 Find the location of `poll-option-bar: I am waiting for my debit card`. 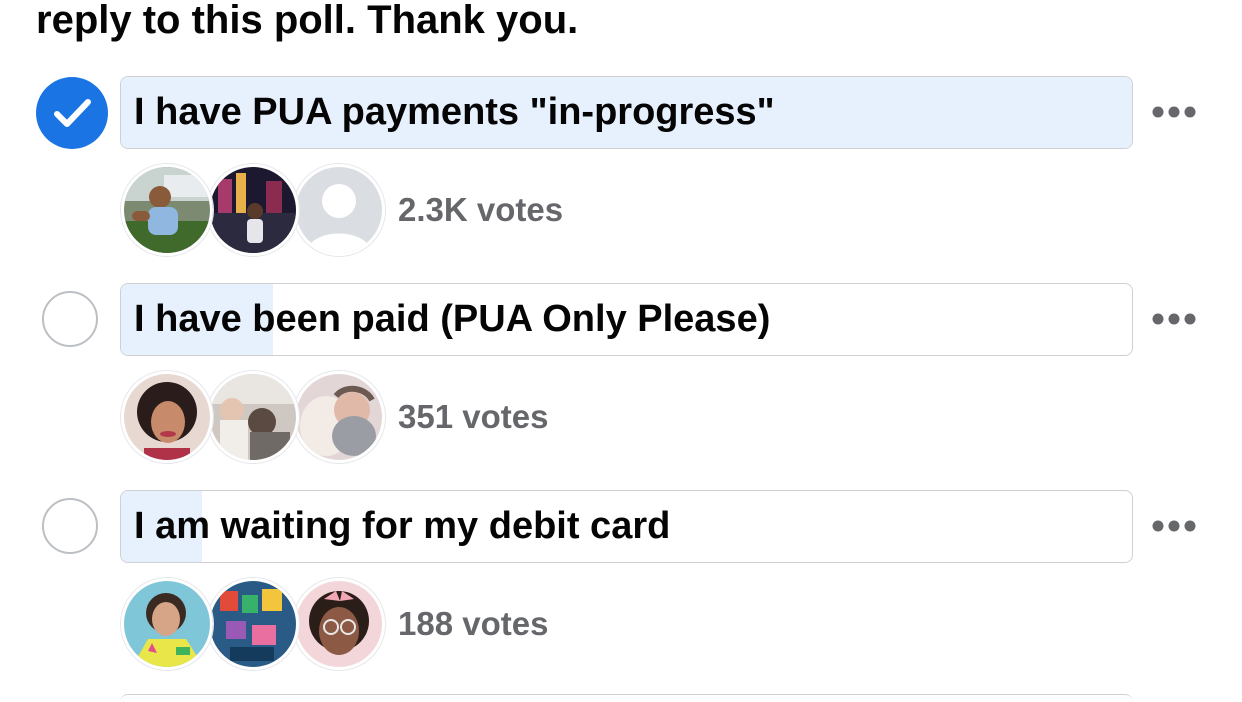

poll-option-bar: I am waiting for my debit card is located at coordinates (626, 526).